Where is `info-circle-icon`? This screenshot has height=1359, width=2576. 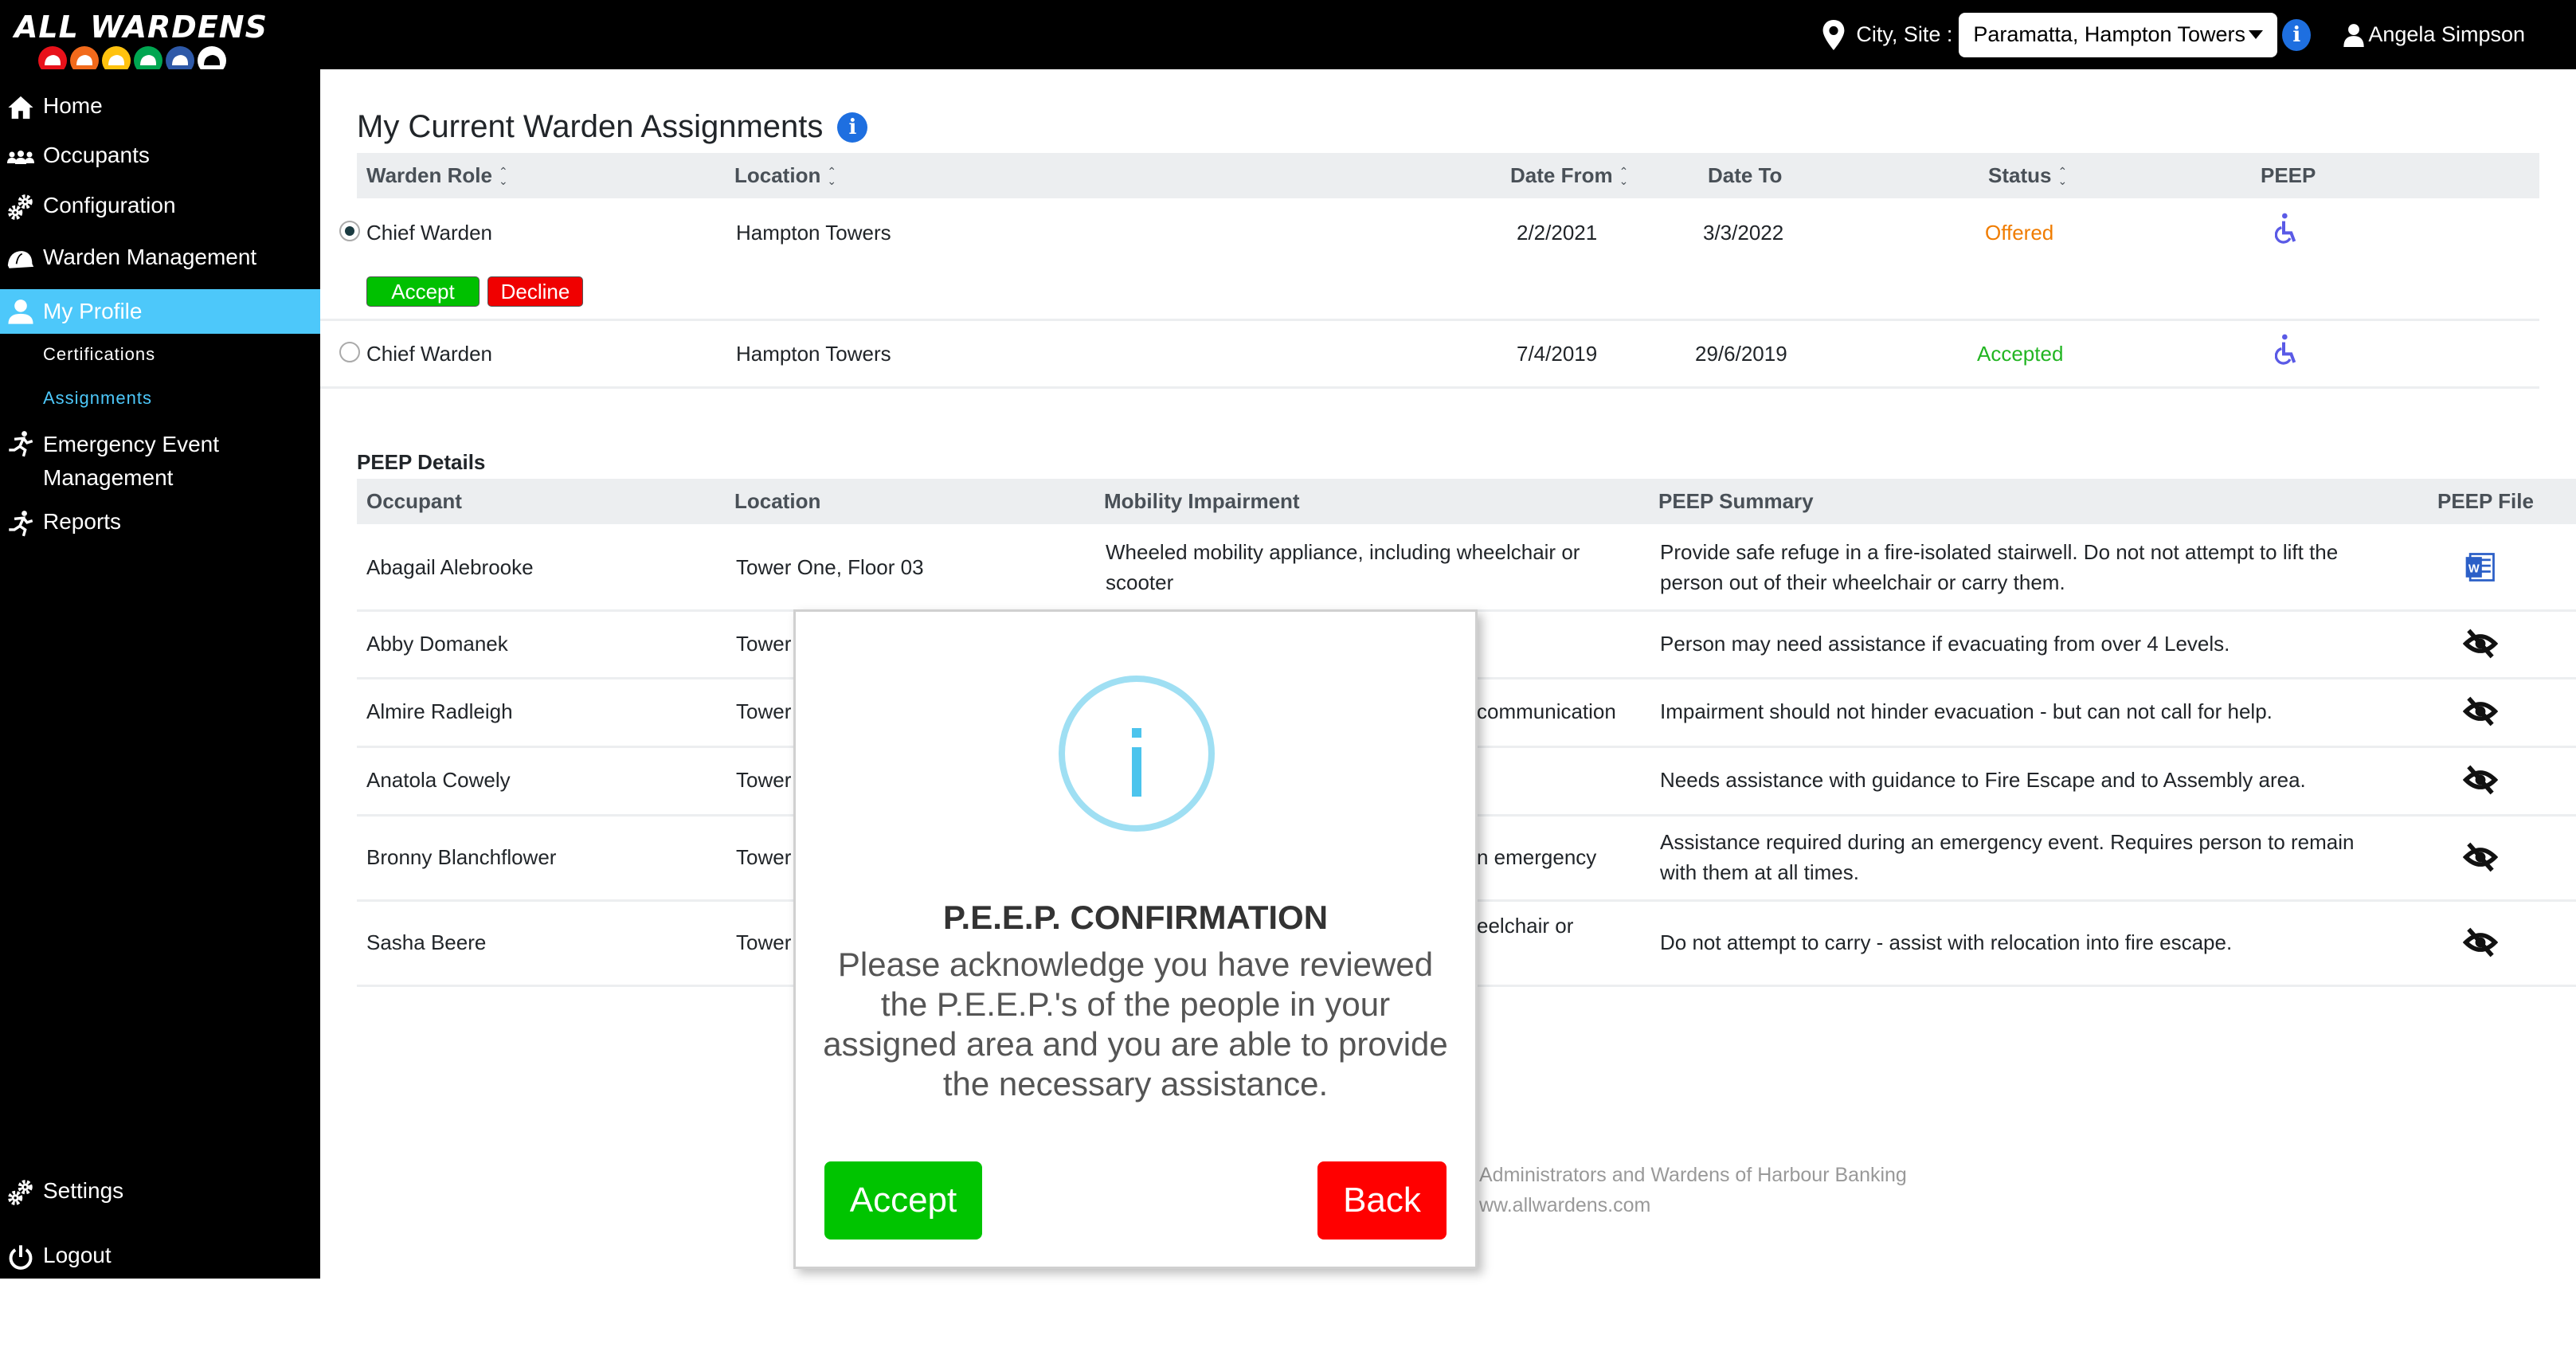
info-circle-icon is located at coordinates (1137, 754).